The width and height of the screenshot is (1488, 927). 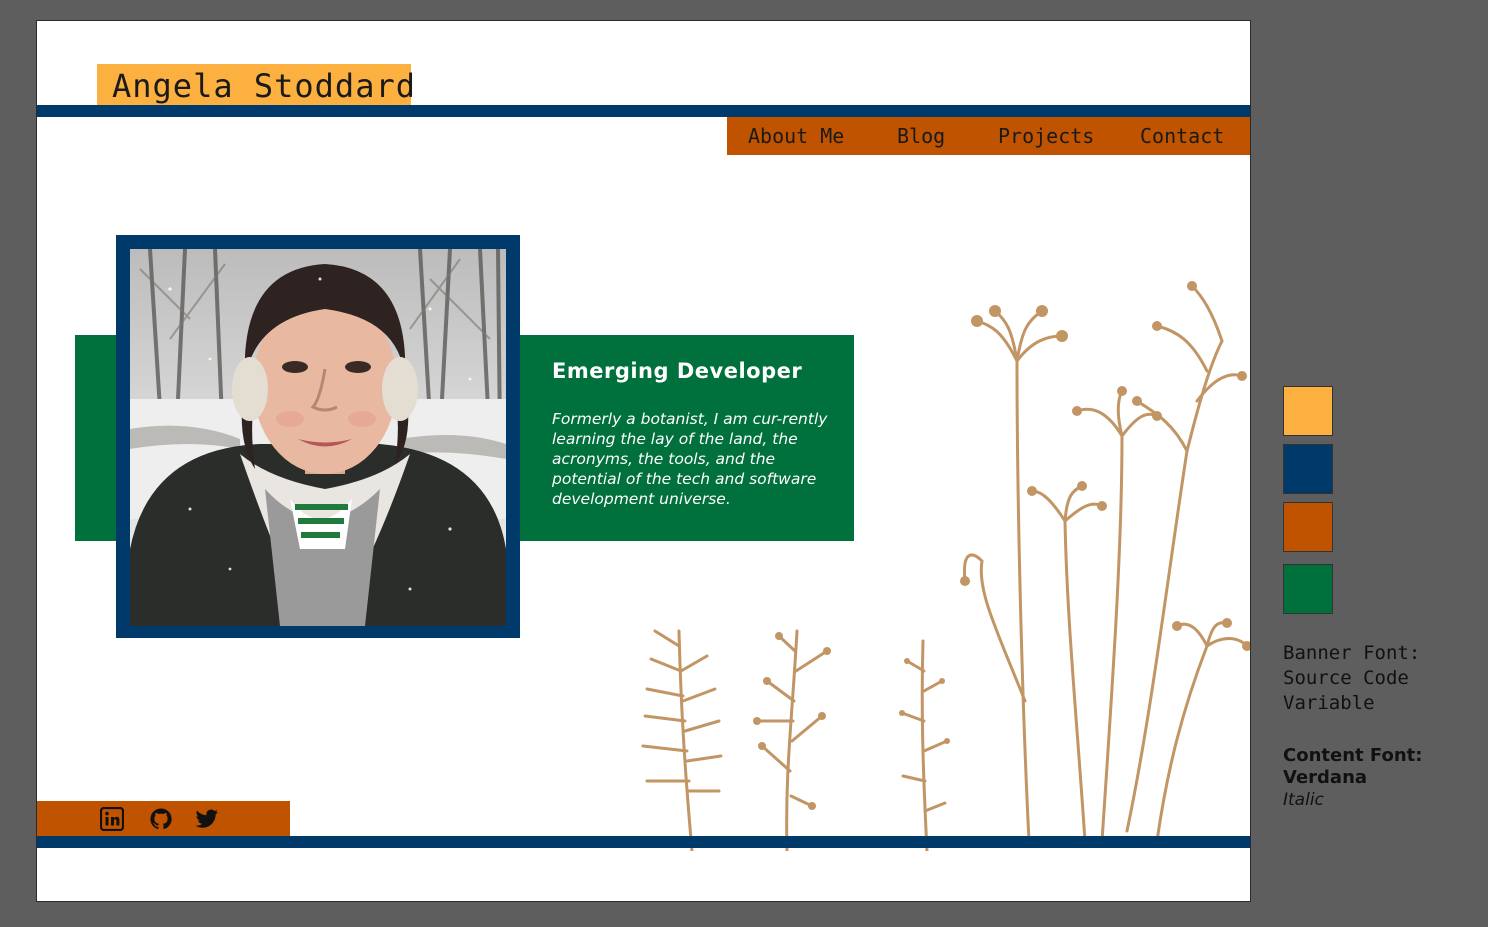 What do you see at coordinates (1308, 469) in the screenshot?
I see `color-swatch-navy` at bounding box center [1308, 469].